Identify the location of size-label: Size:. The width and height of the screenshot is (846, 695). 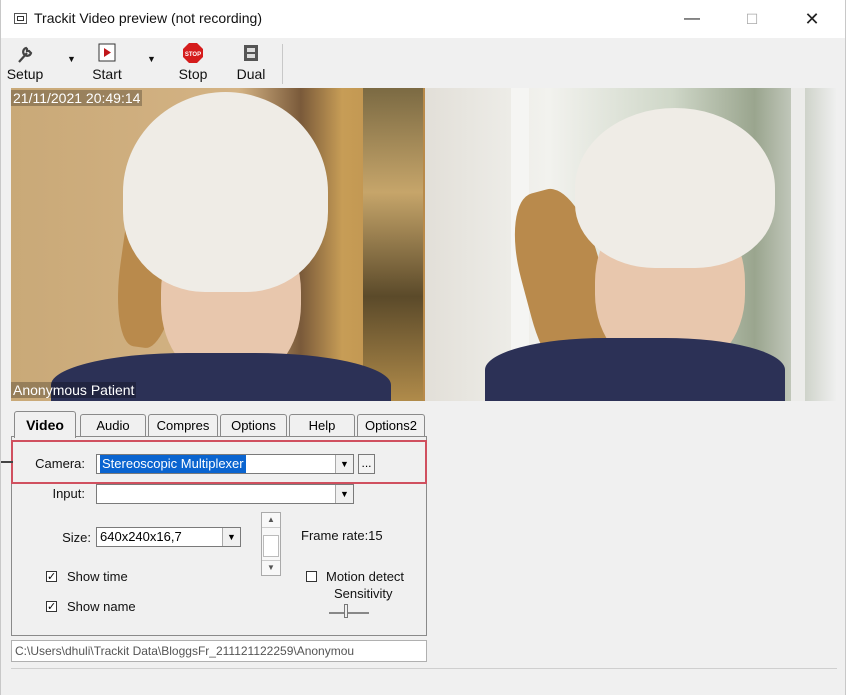
(76, 537).